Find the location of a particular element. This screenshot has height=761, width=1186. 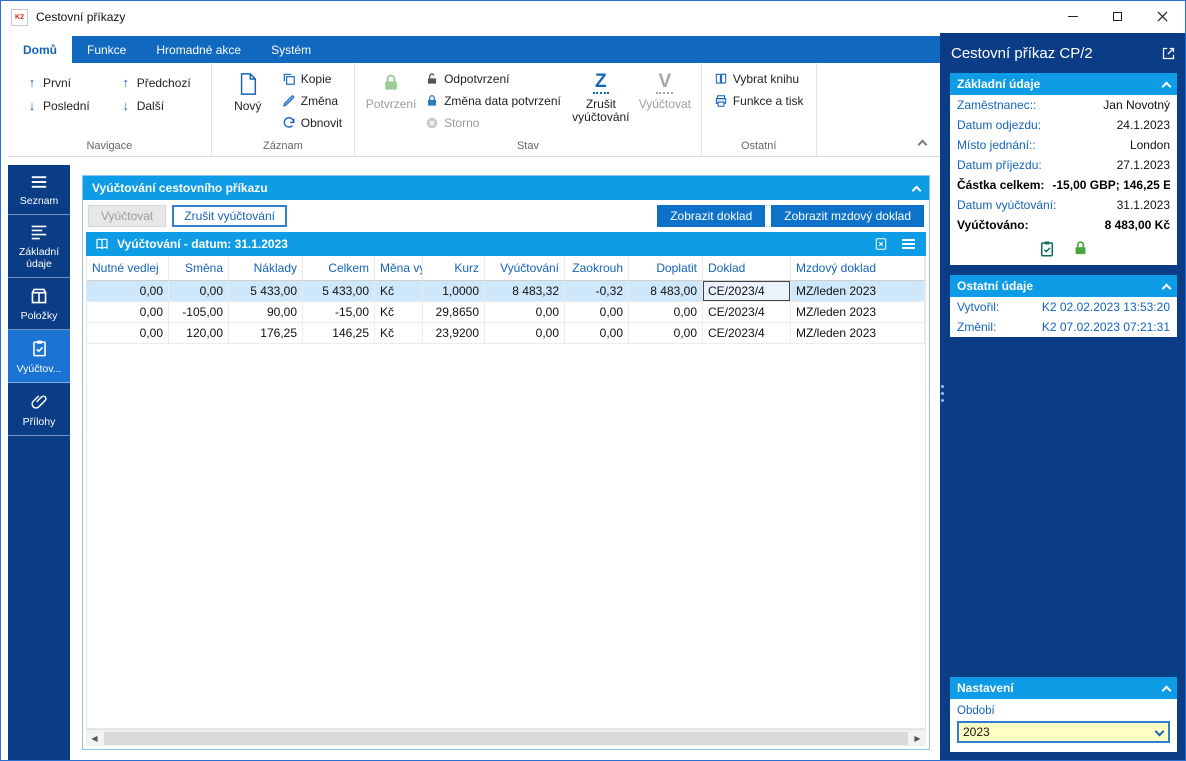

clipboard-check-icon is located at coordinates (1047, 249).